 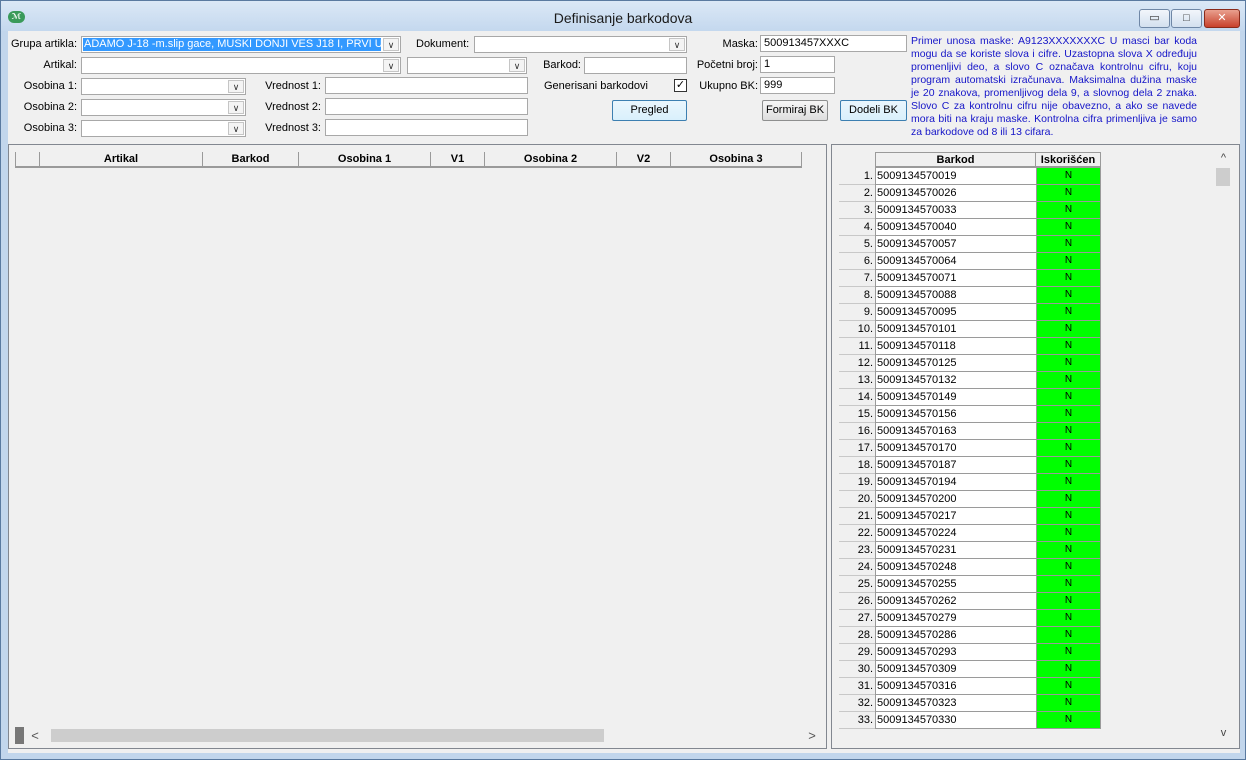 What do you see at coordinates (955, 499) in the screenshot?
I see `barcode-cell: 5009134570200` at bounding box center [955, 499].